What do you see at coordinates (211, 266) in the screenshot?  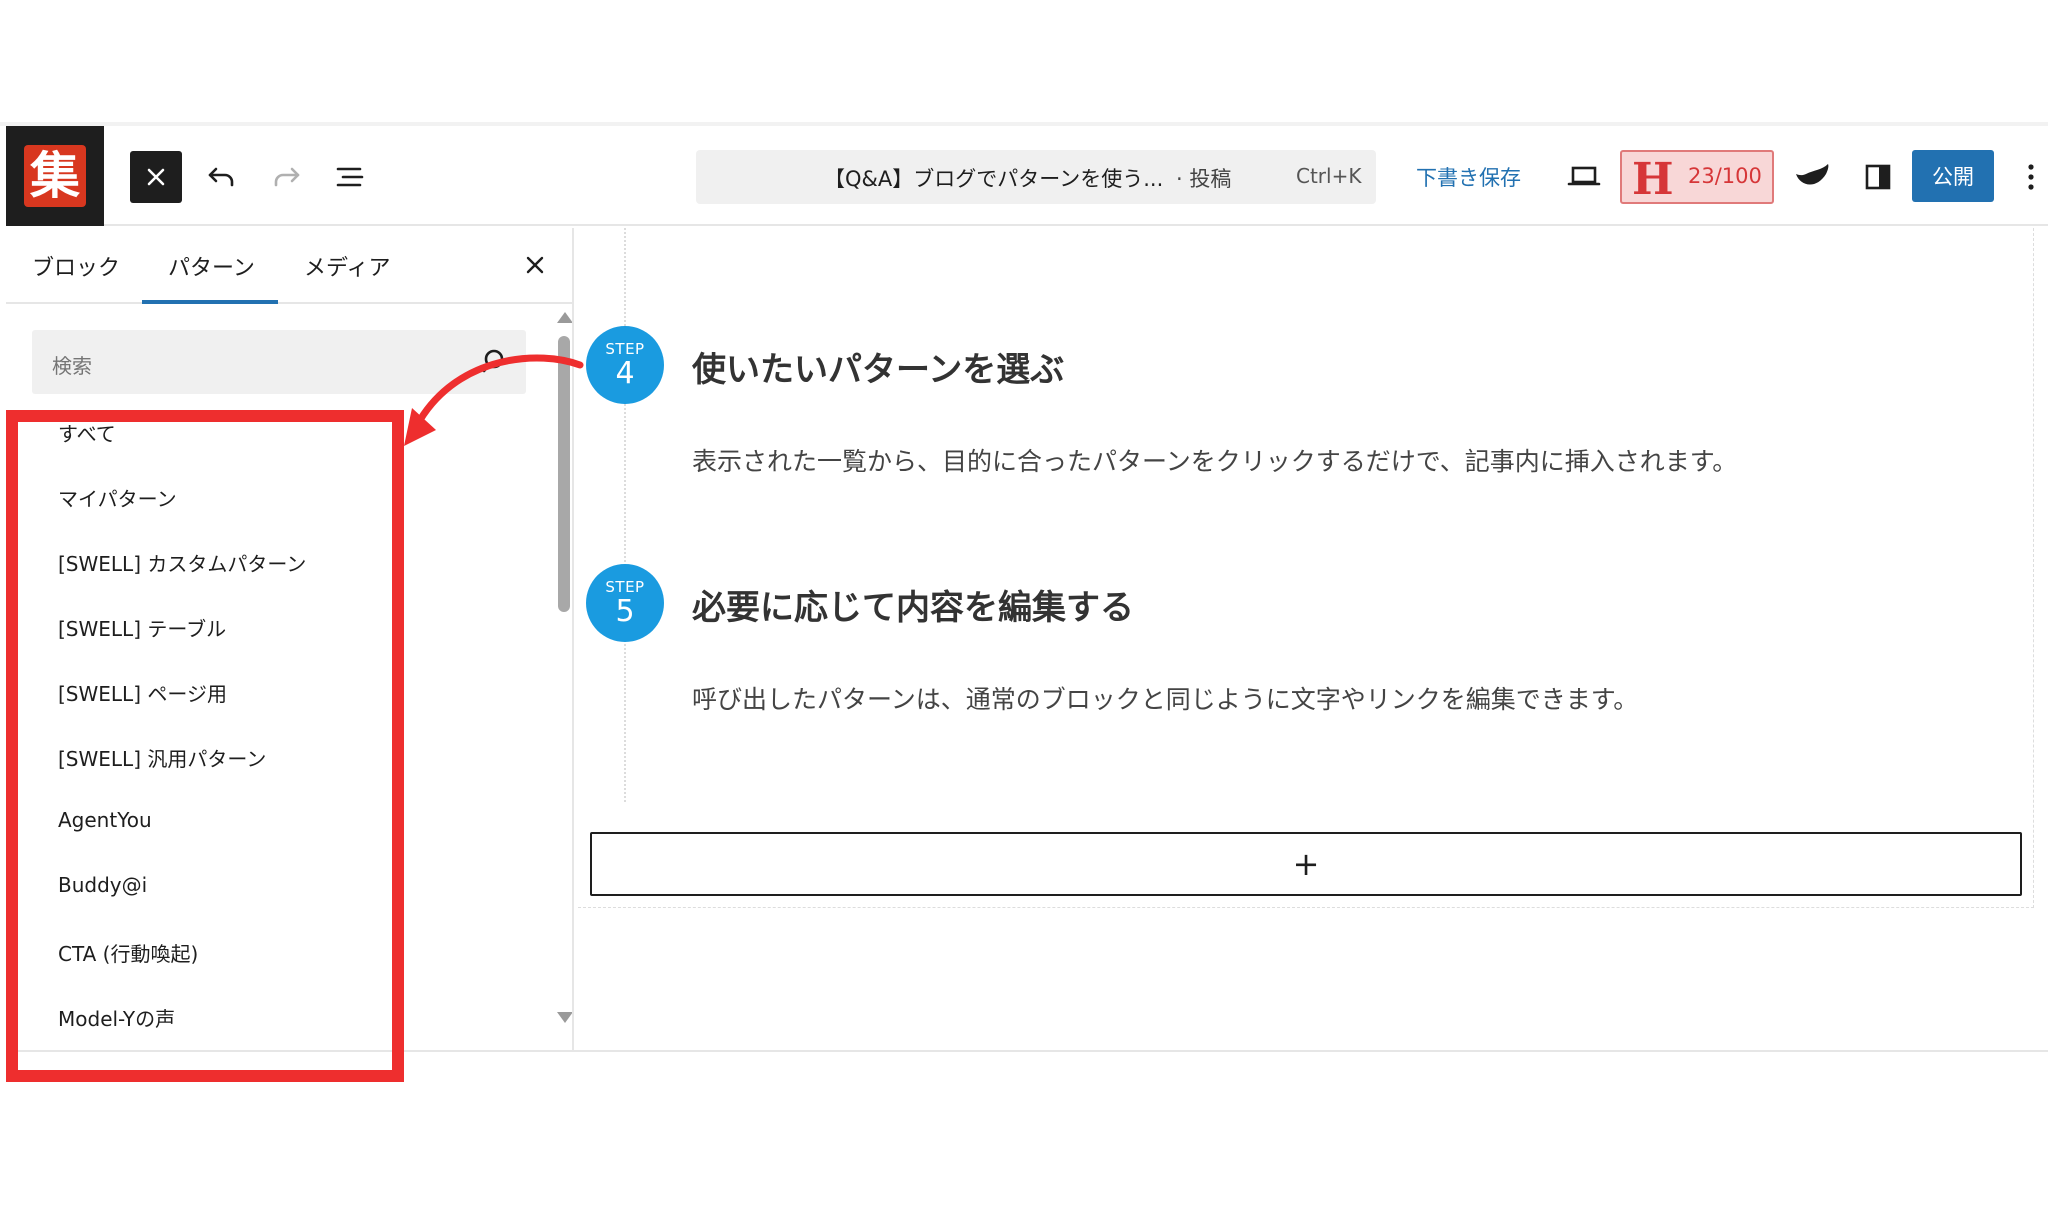 I see `tab-patterns: パターン` at bounding box center [211, 266].